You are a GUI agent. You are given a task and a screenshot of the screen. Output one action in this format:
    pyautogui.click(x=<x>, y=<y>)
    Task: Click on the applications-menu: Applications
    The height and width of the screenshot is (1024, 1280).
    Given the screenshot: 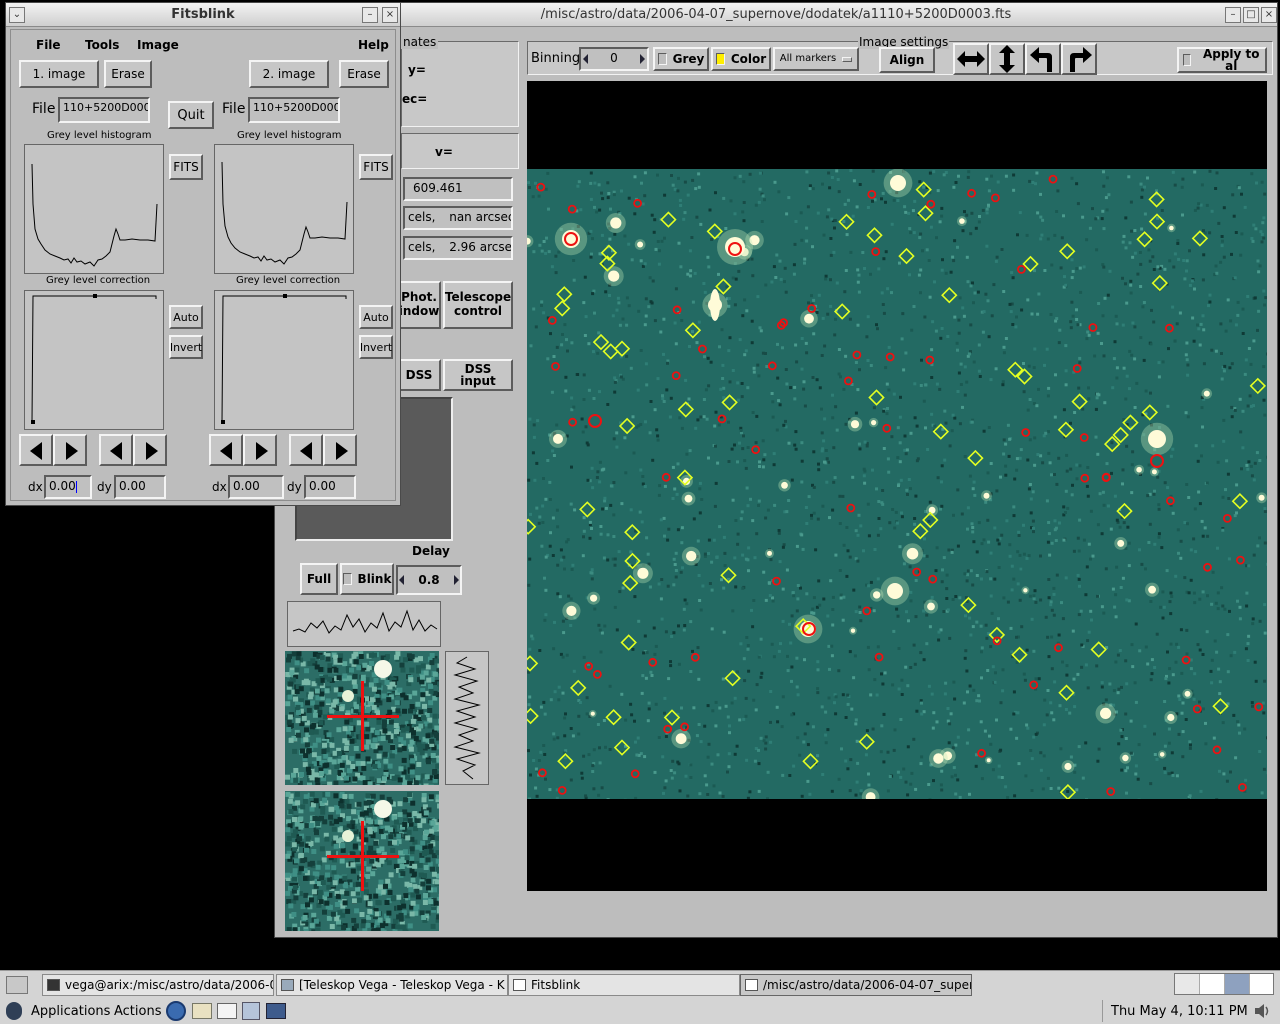 What is the action you would take?
    pyautogui.click(x=70, y=1011)
    